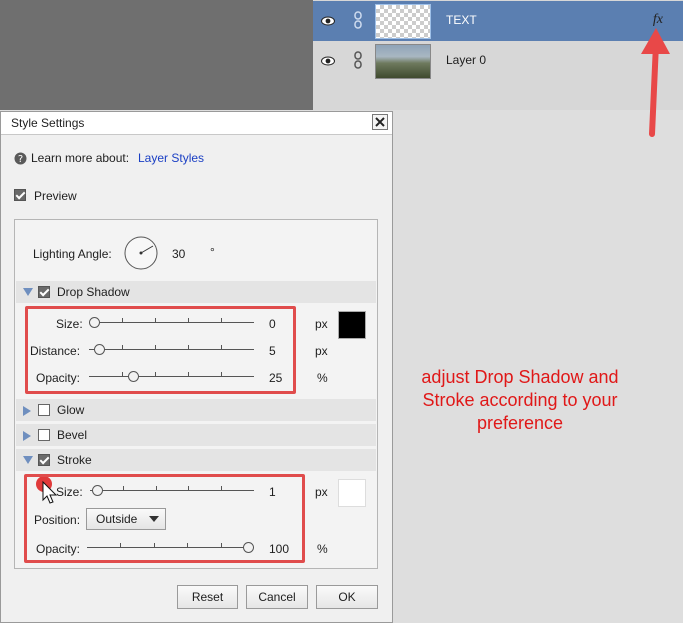 The width and height of the screenshot is (683, 623). What do you see at coordinates (403, 61) in the screenshot?
I see `layer-thumbnail-photo` at bounding box center [403, 61].